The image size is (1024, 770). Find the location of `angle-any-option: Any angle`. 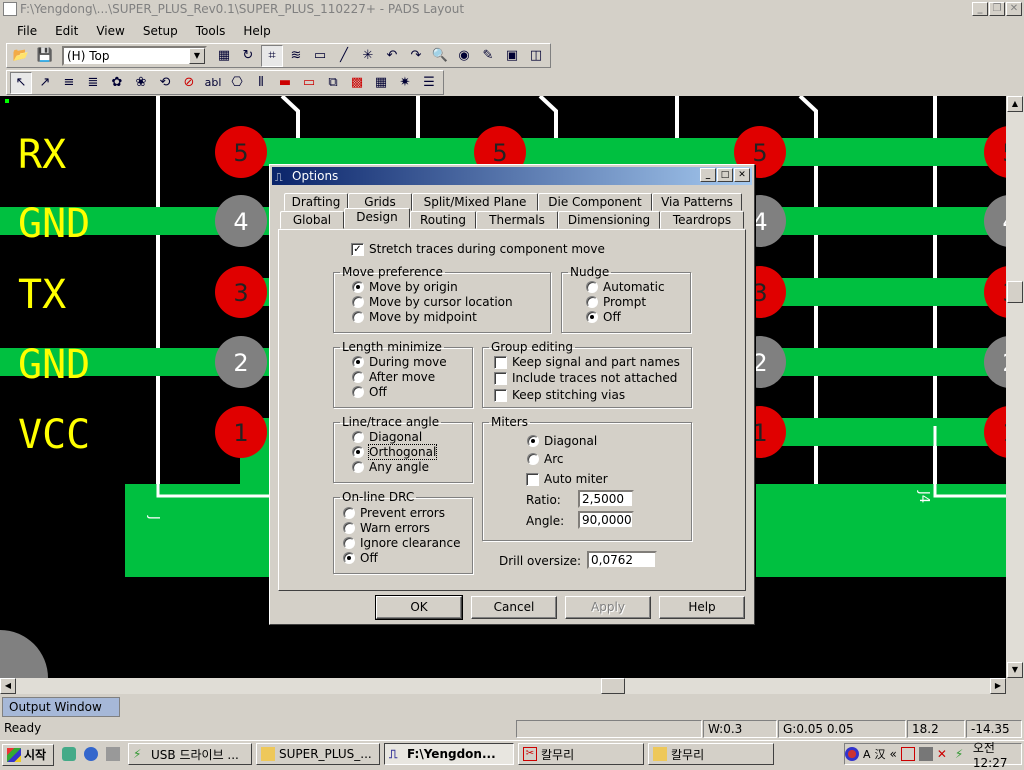

angle-any-option: Any angle is located at coordinates (390, 467).